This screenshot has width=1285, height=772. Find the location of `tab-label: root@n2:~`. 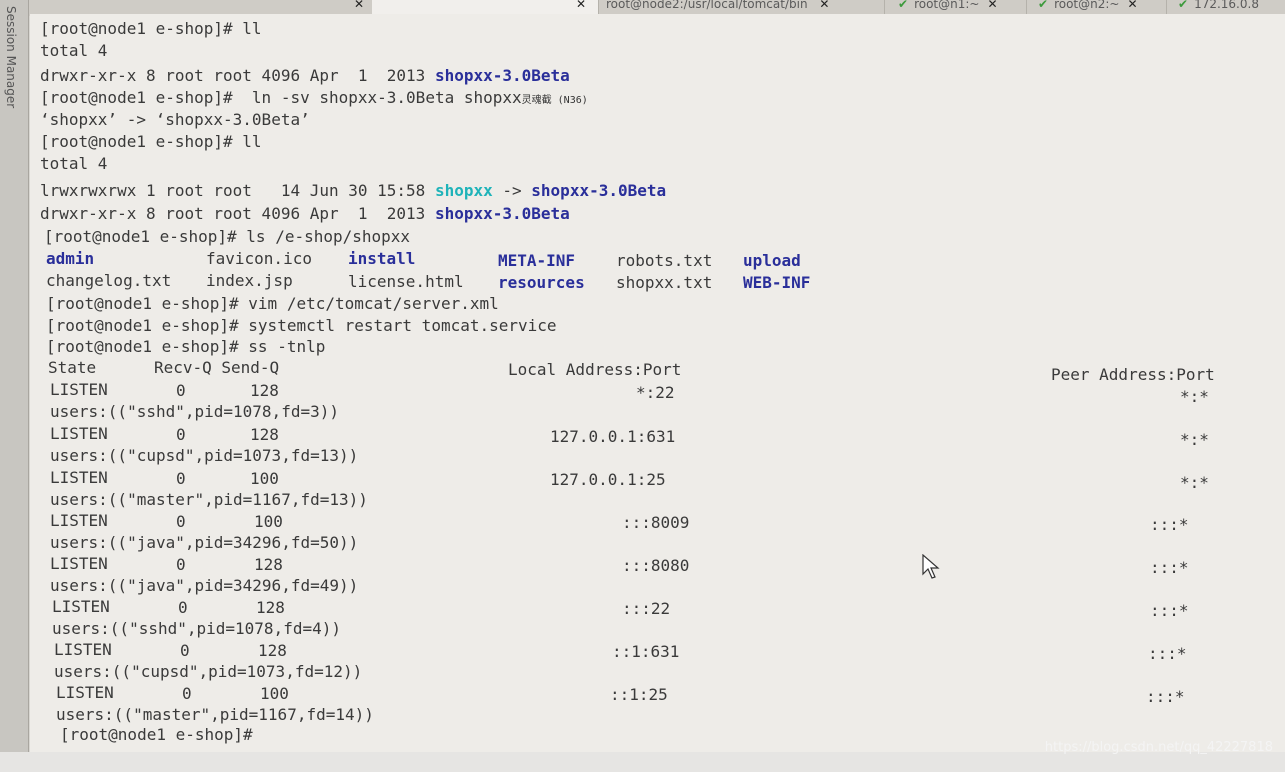

tab-label: root@n2:~ is located at coordinates (1087, 5).